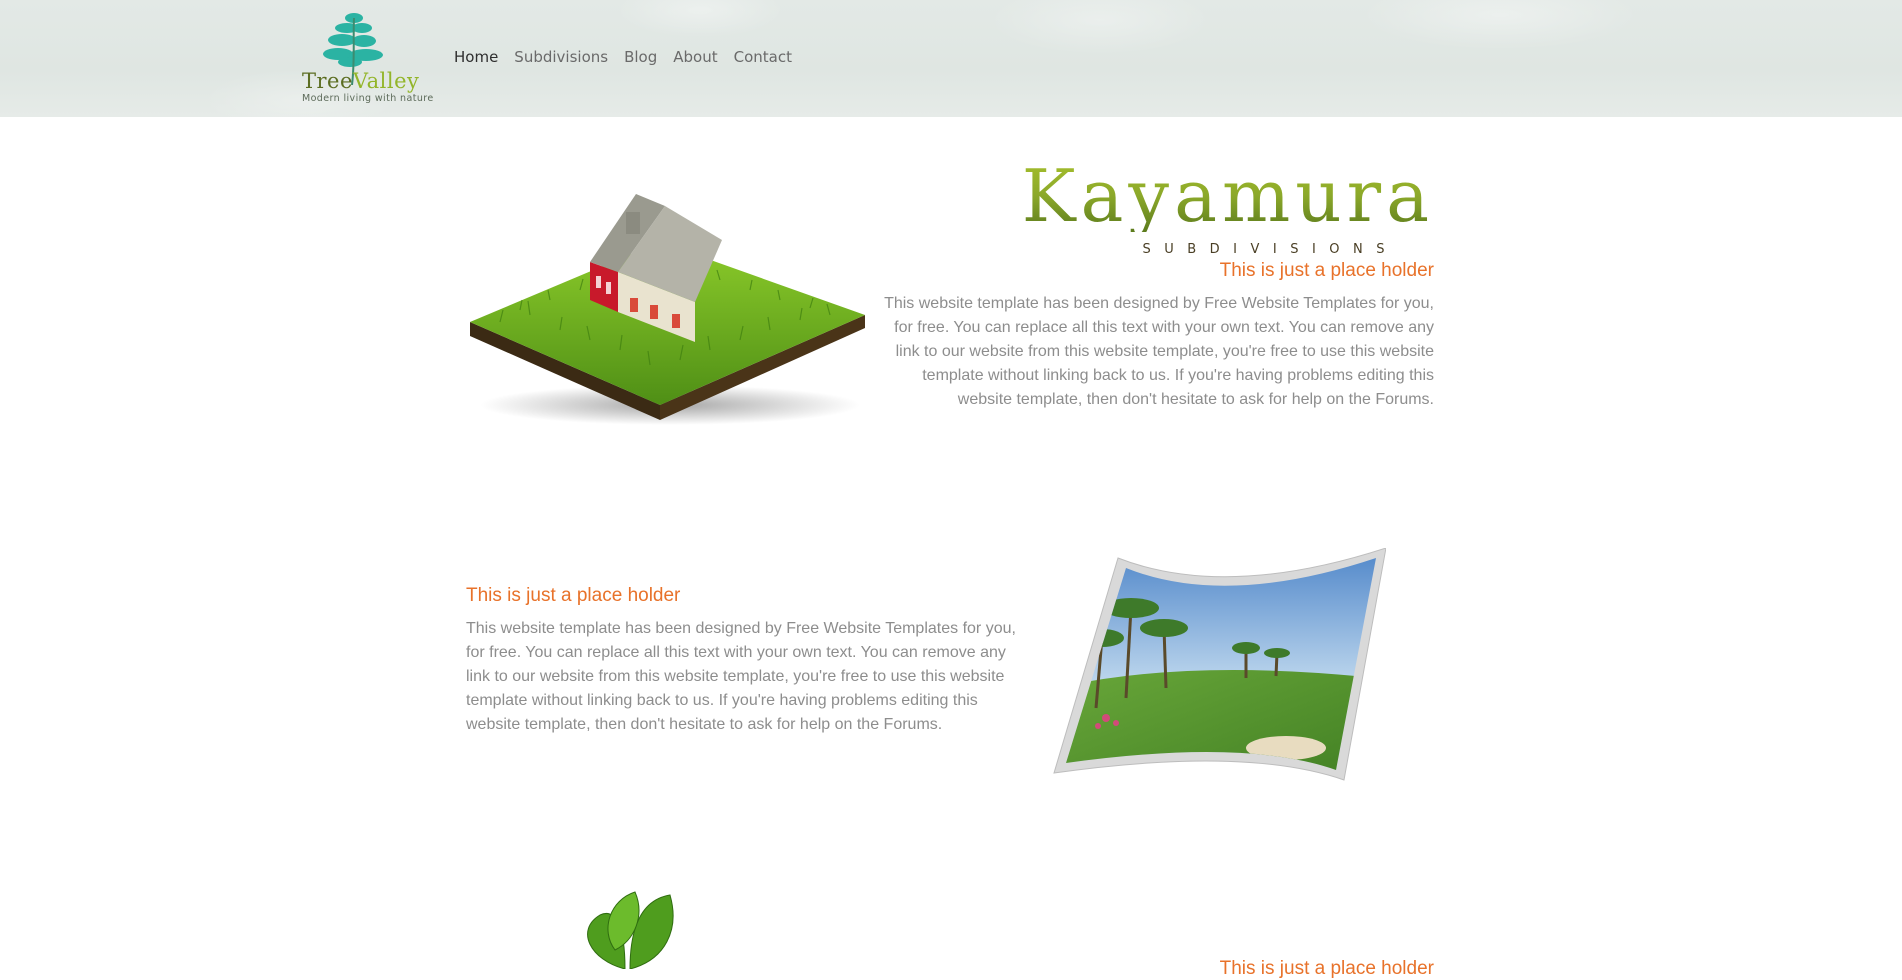  What do you see at coordinates (386, 81) in the screenshot?
I see `logo-word-valley: Valley` at bounding box center [386, 81].